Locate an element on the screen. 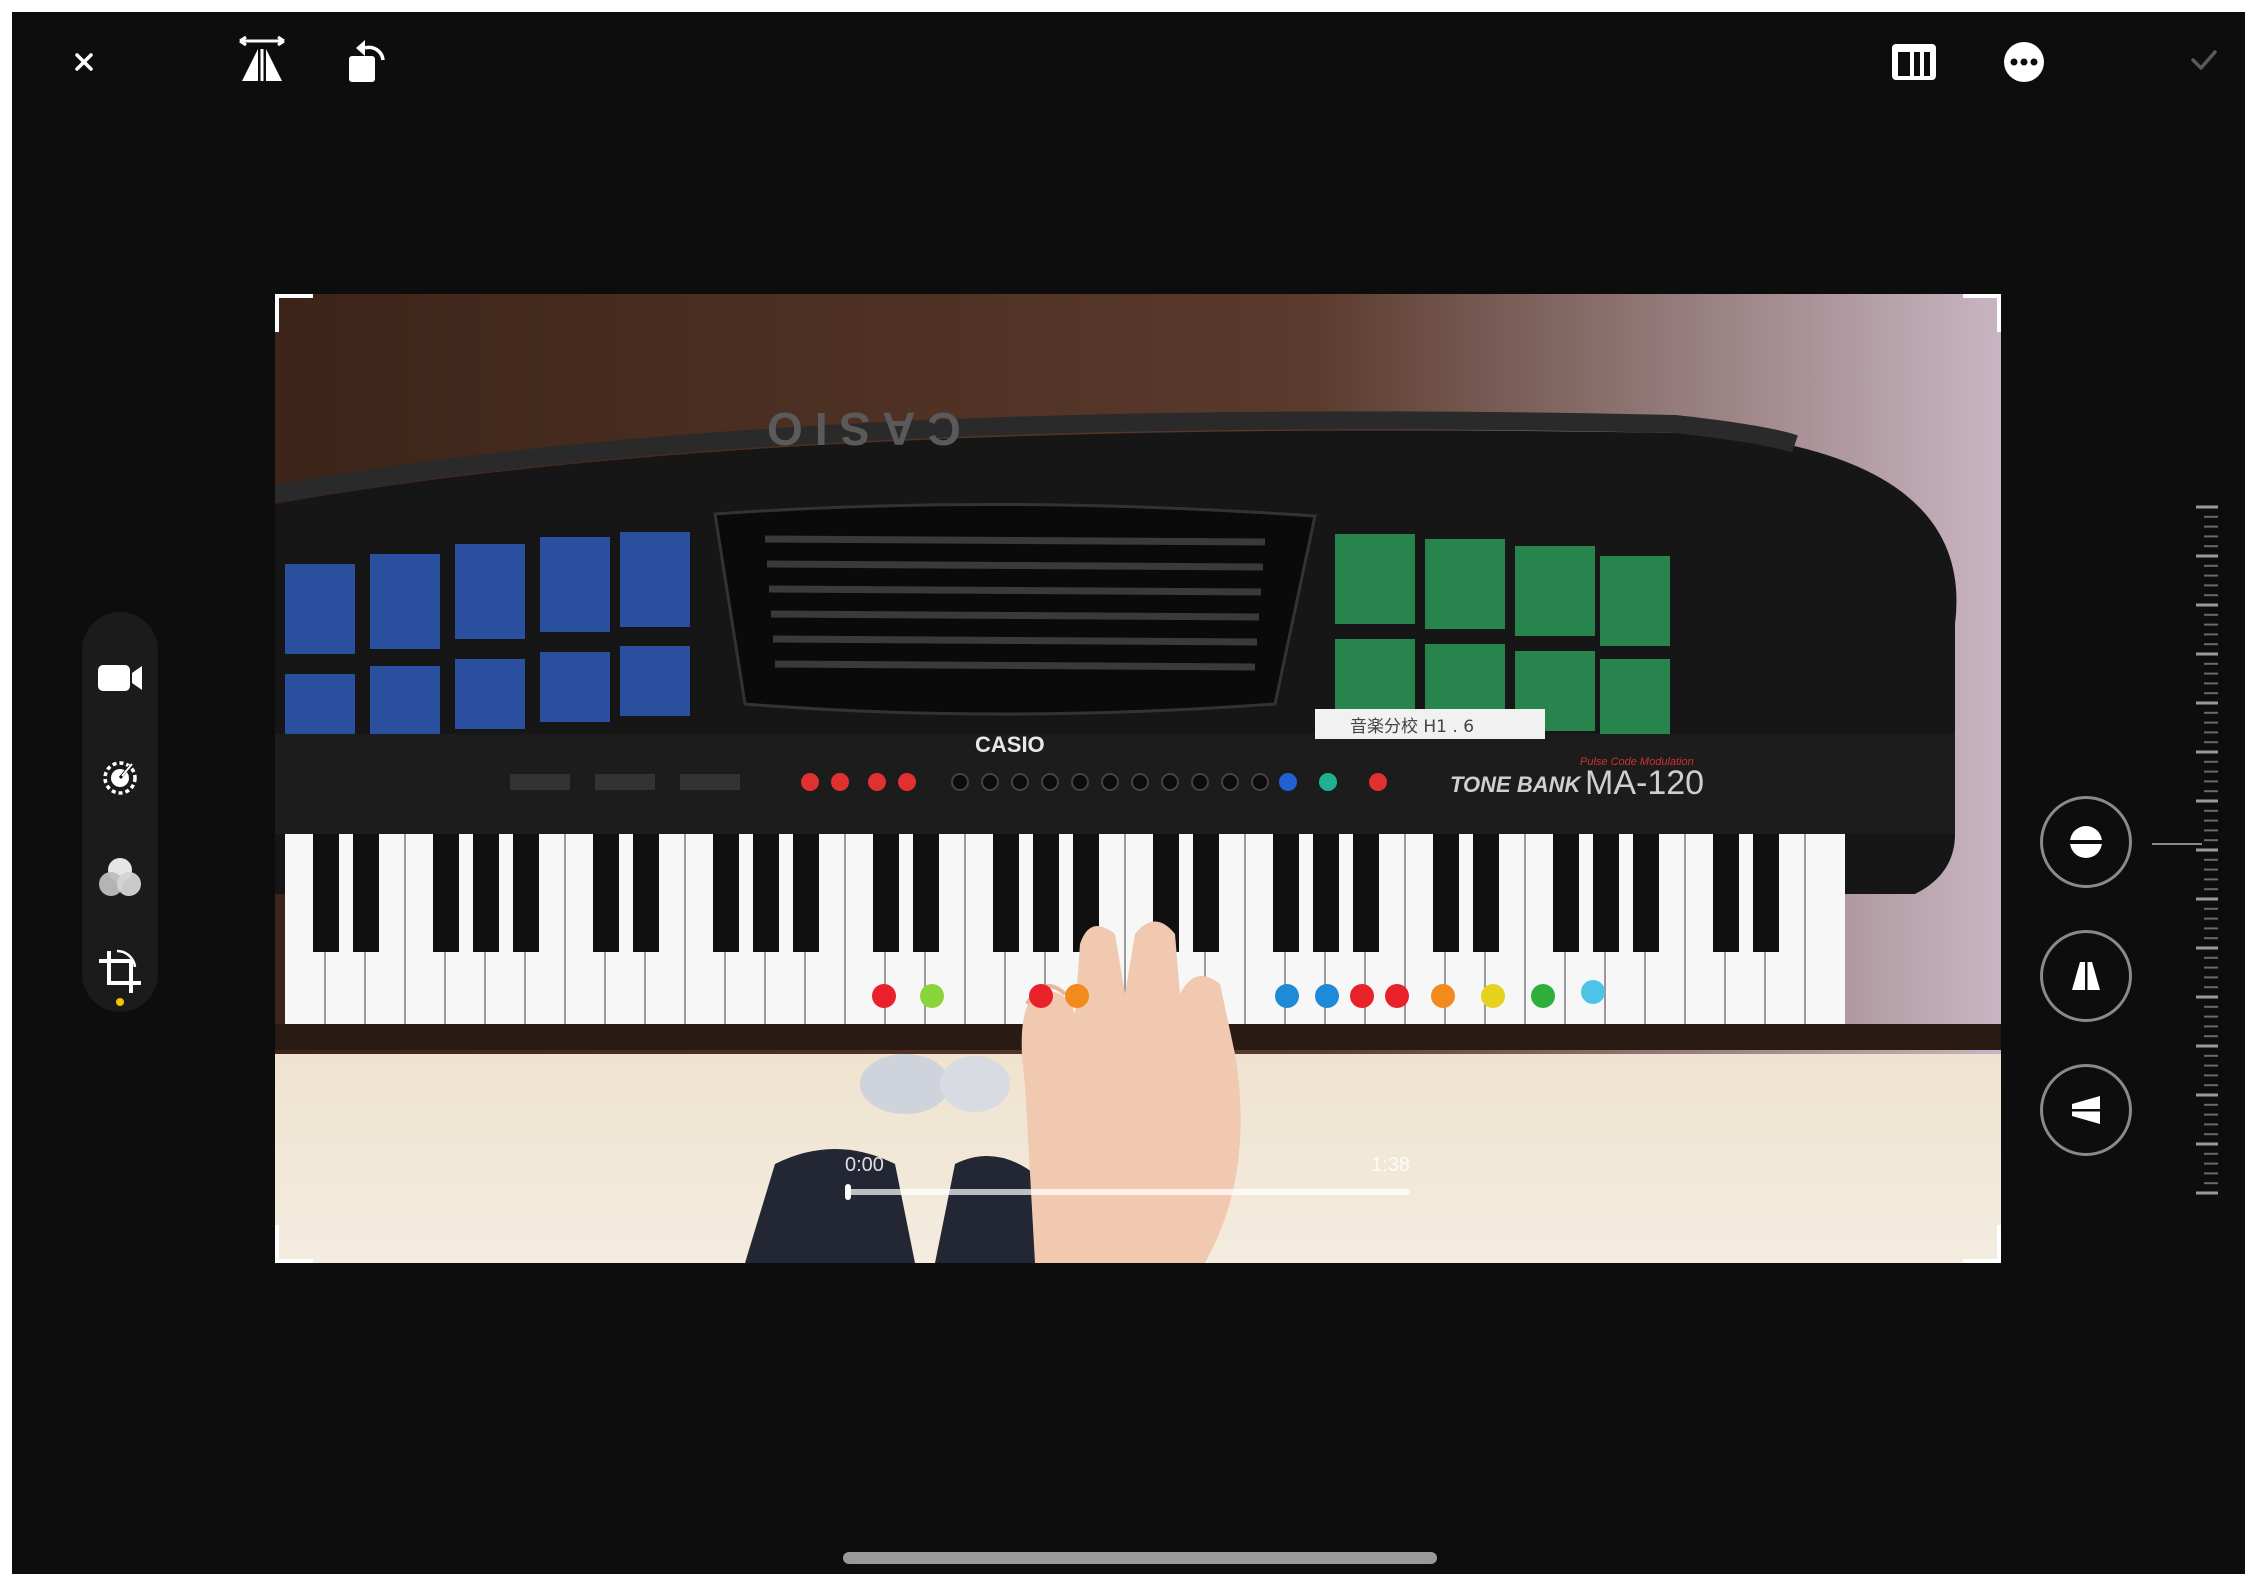  checkmark-icon is located at coordinates (2204, 60).